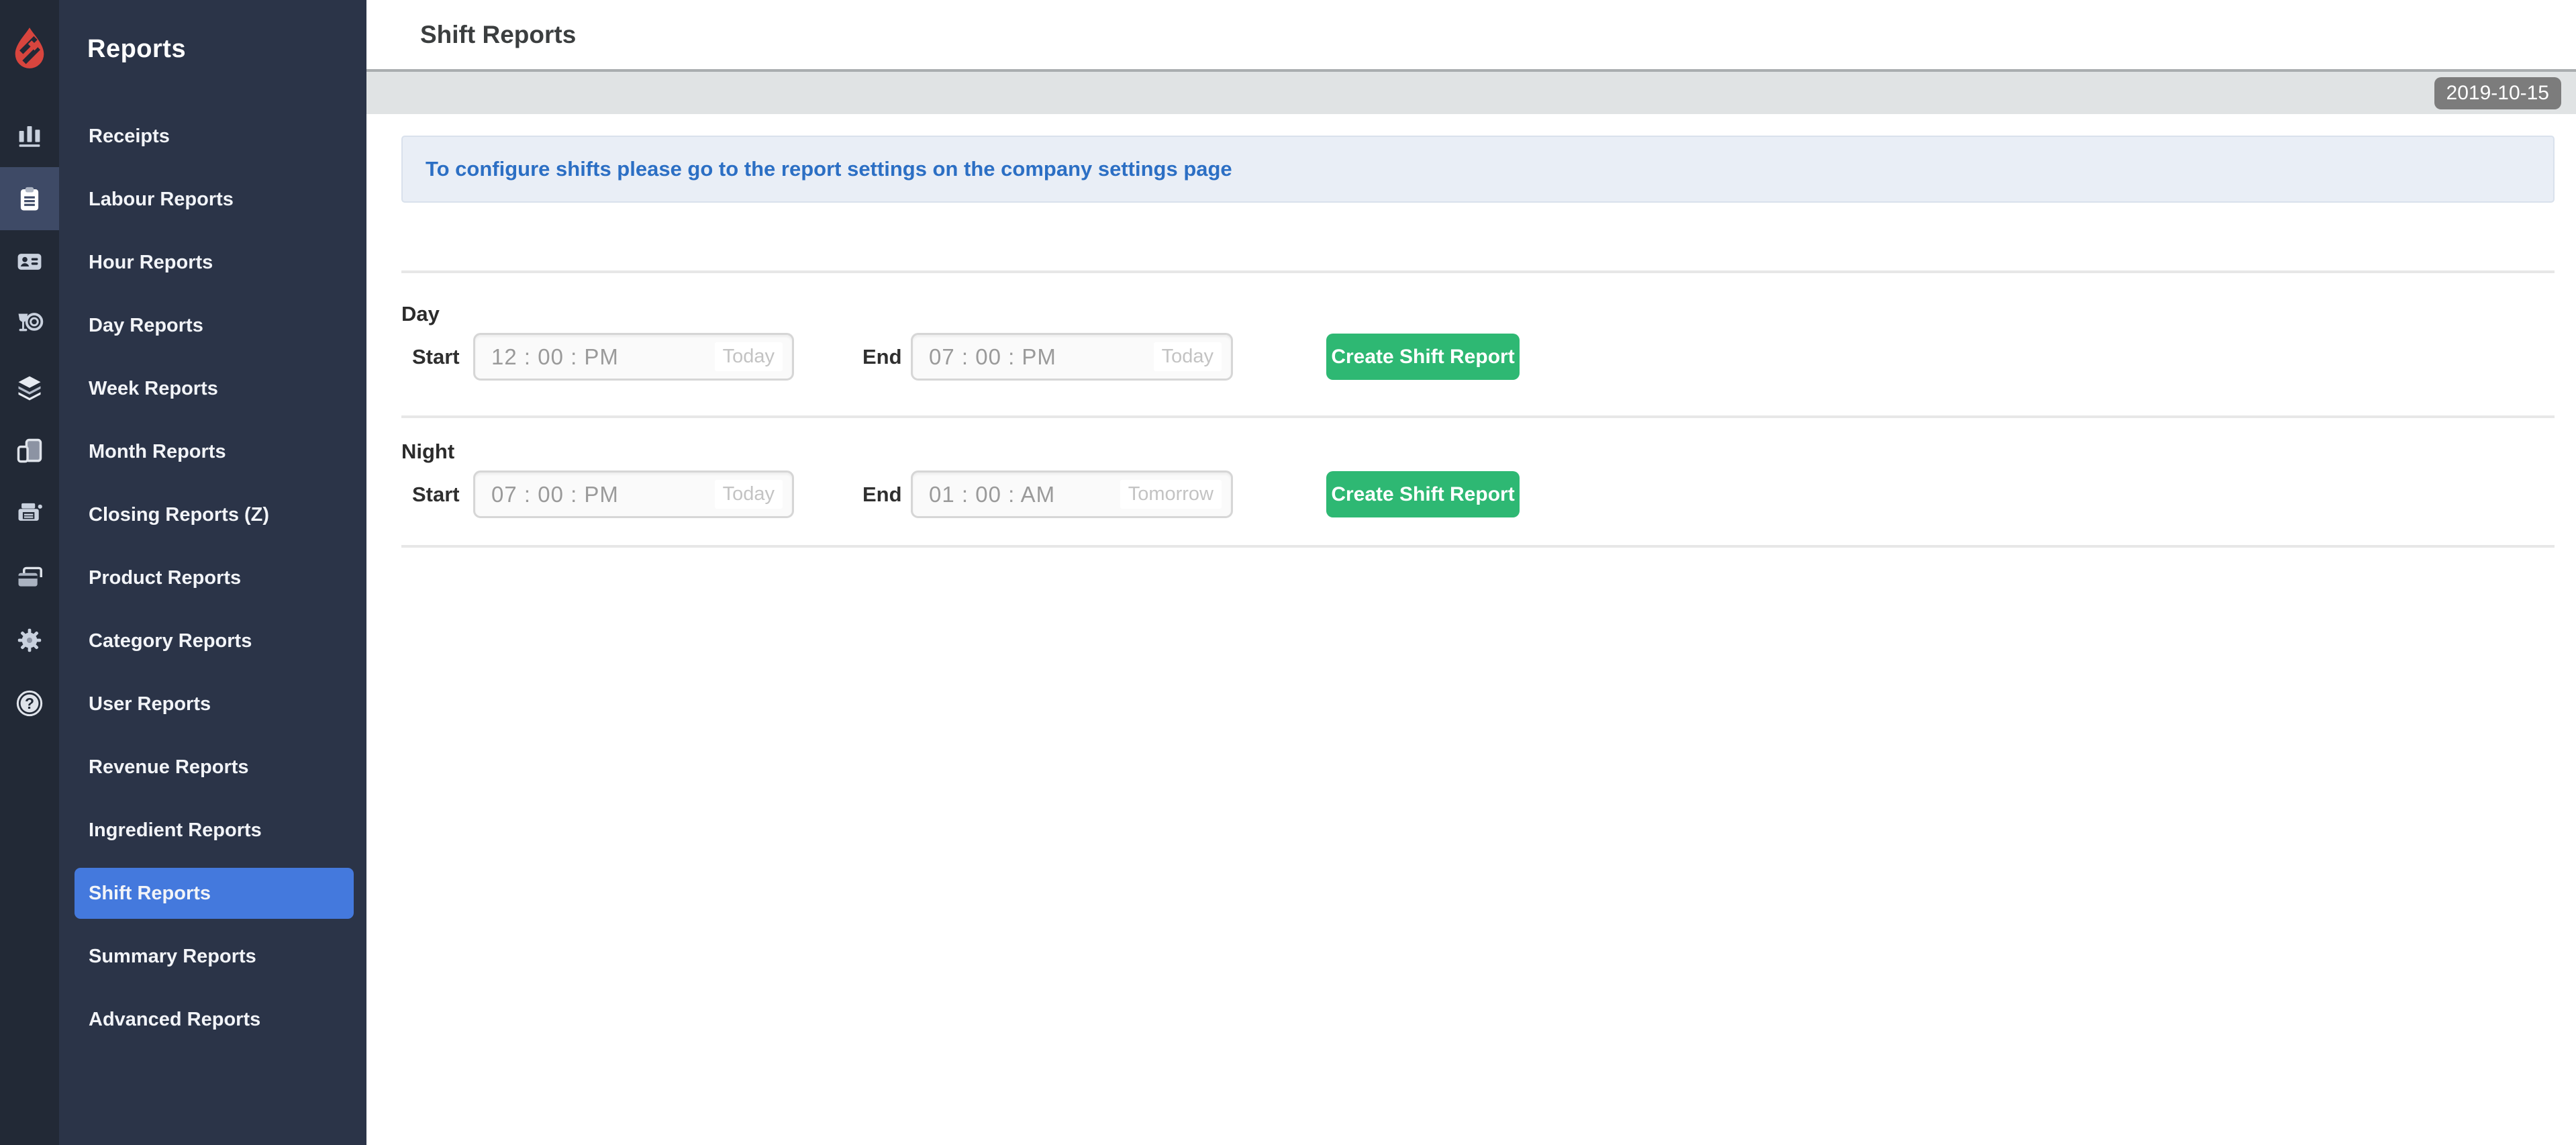 The height and width of the screenshot is (1145, 2576). What do you see at coordinates (29, 199) in the screenshot?
I see `reports-clipboard-icon` at bounding box center [29, 199].